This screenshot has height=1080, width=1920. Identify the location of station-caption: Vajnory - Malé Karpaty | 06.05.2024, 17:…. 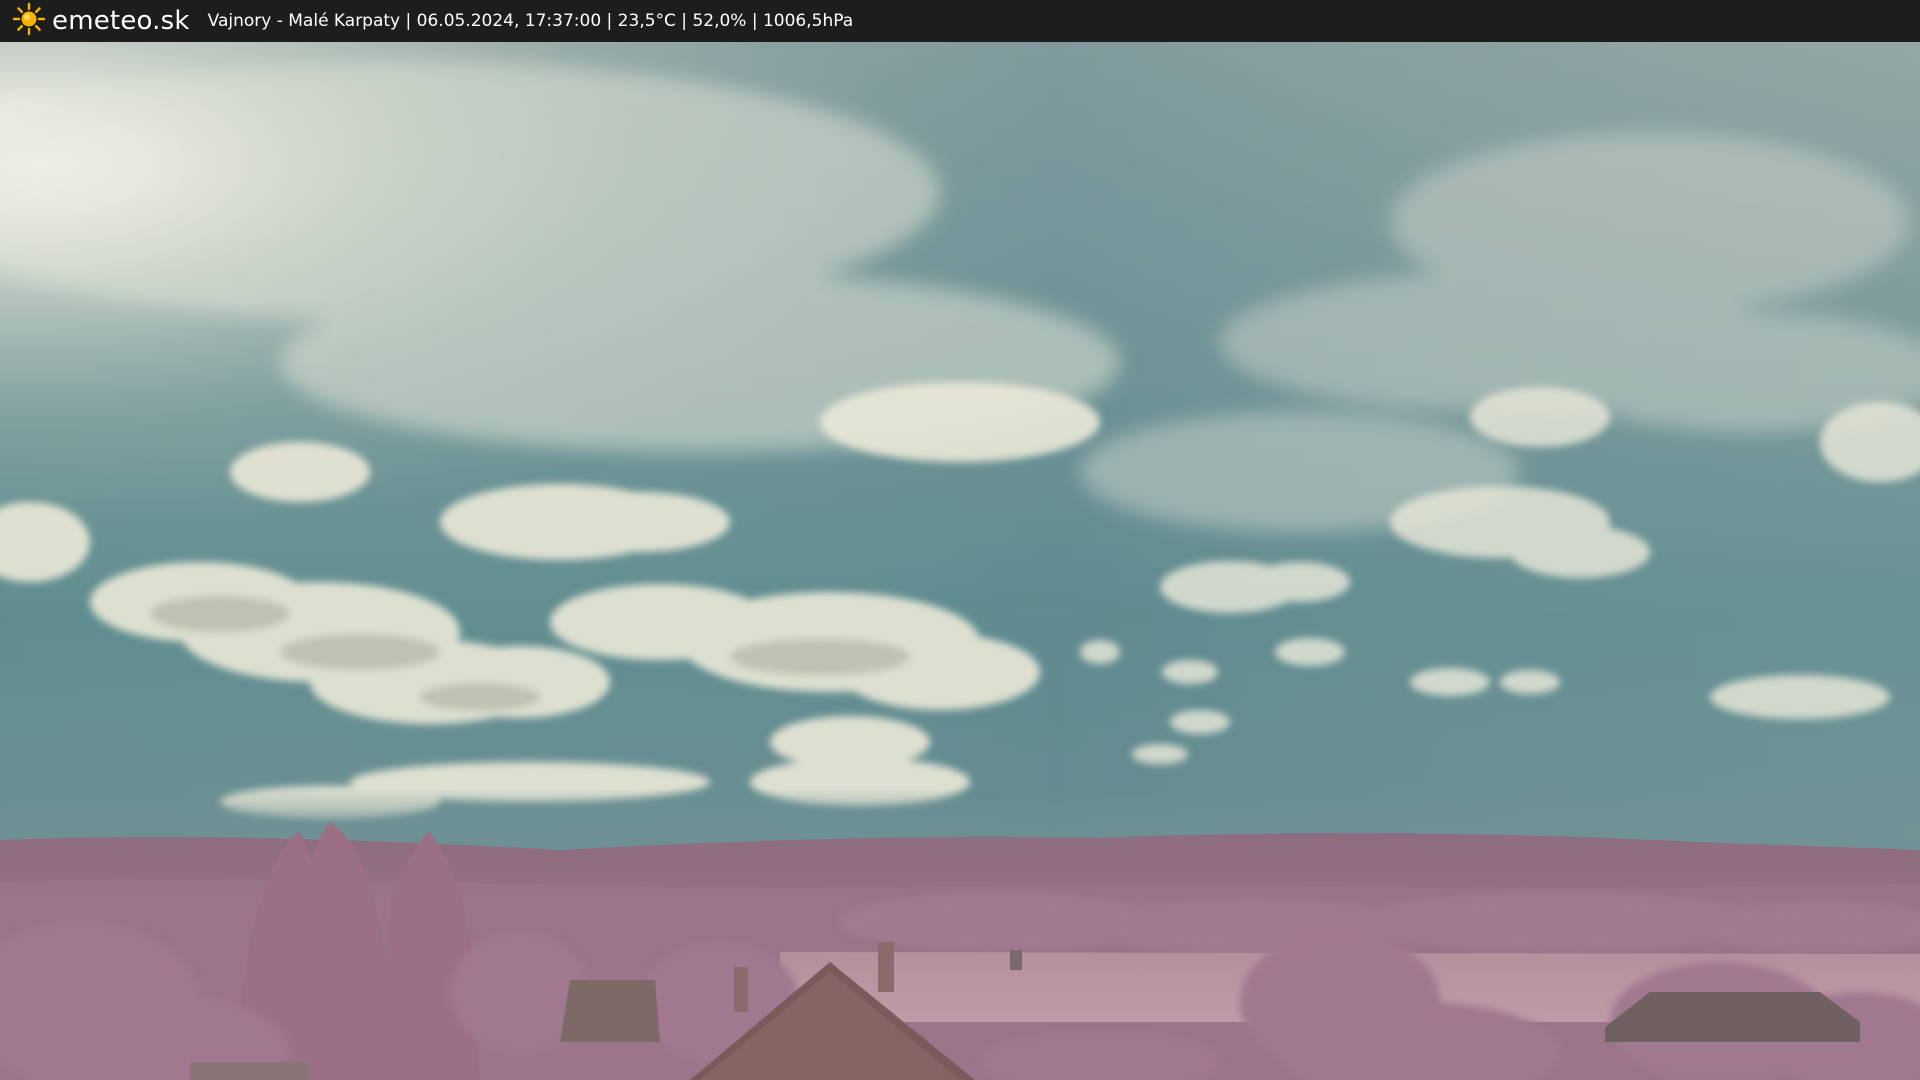
(530, 21).